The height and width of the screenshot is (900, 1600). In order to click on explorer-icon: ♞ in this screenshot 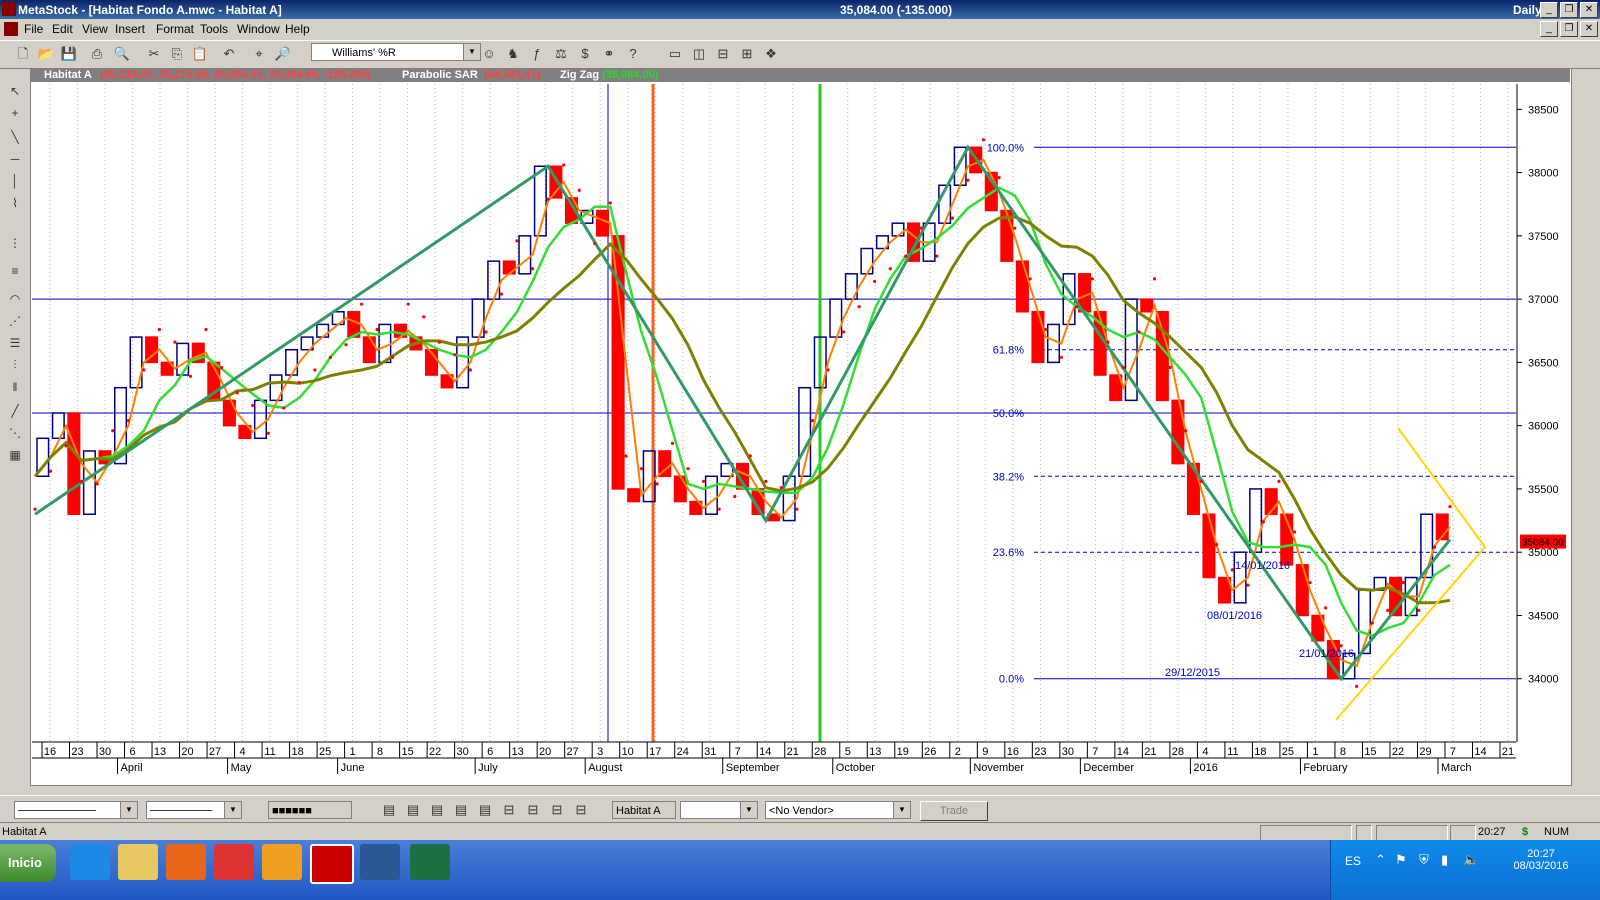, I will do `click(513, 54)`.